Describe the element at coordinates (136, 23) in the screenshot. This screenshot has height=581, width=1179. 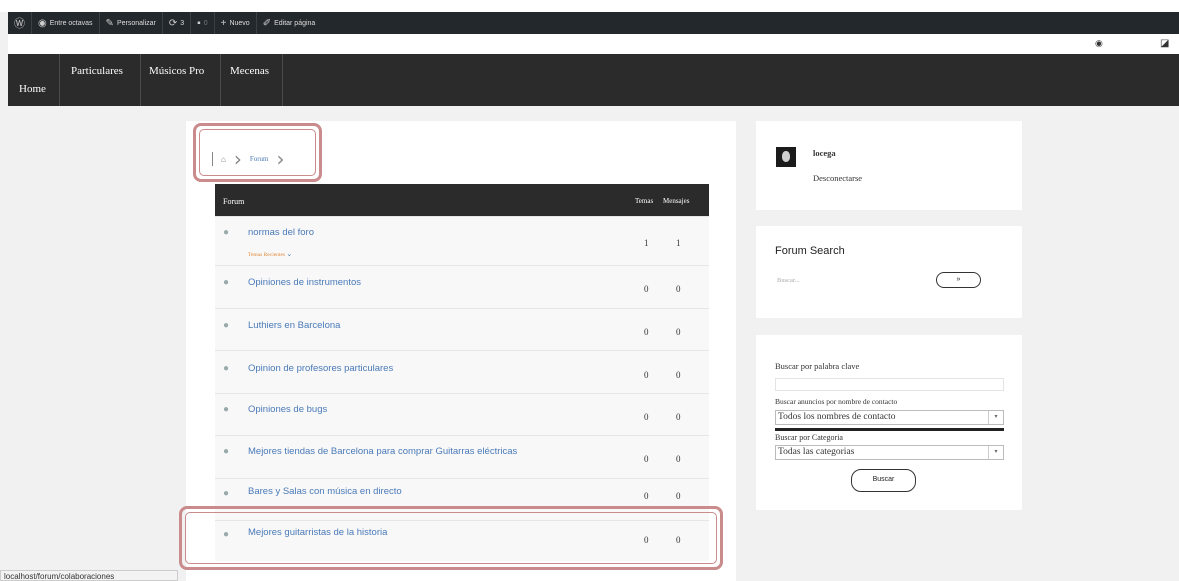
I see `customize-label: Personalizar` at that location.